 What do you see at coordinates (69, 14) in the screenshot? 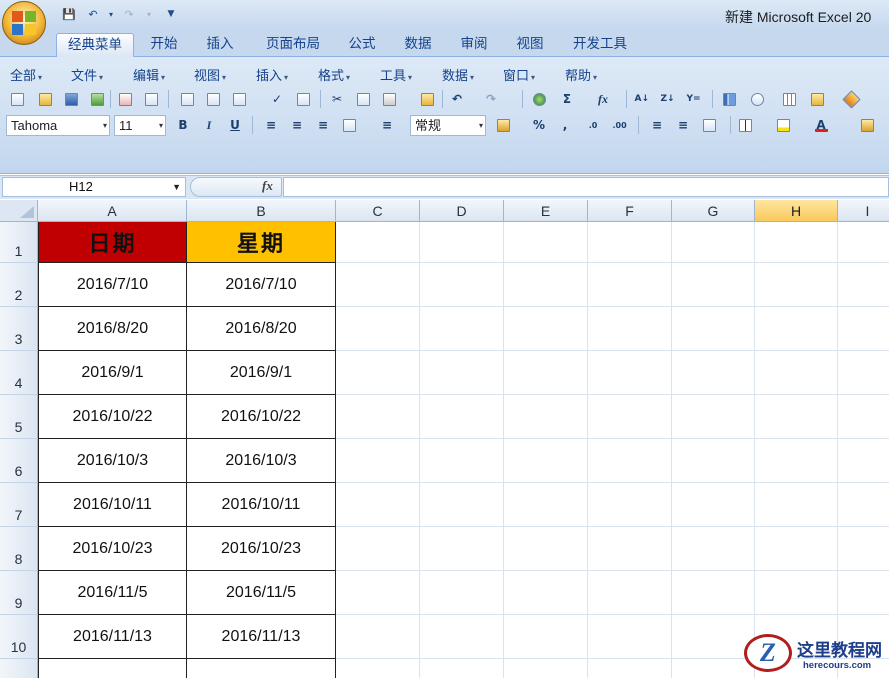
I see `save-icon: 💾` at bounding box center [69, 14].